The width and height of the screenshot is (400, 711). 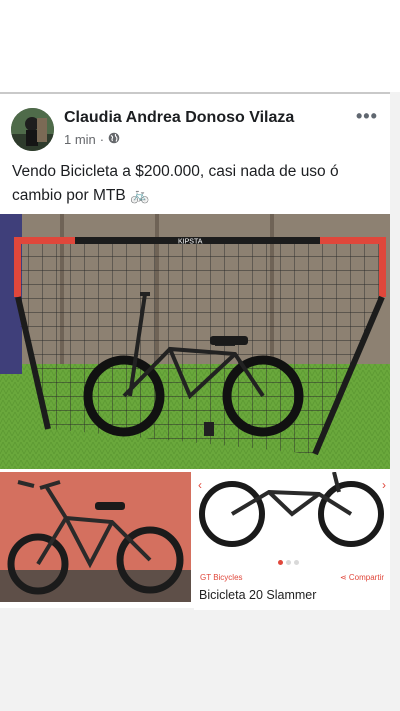 I want to click on globe-icon, so click(x=114, y=139).